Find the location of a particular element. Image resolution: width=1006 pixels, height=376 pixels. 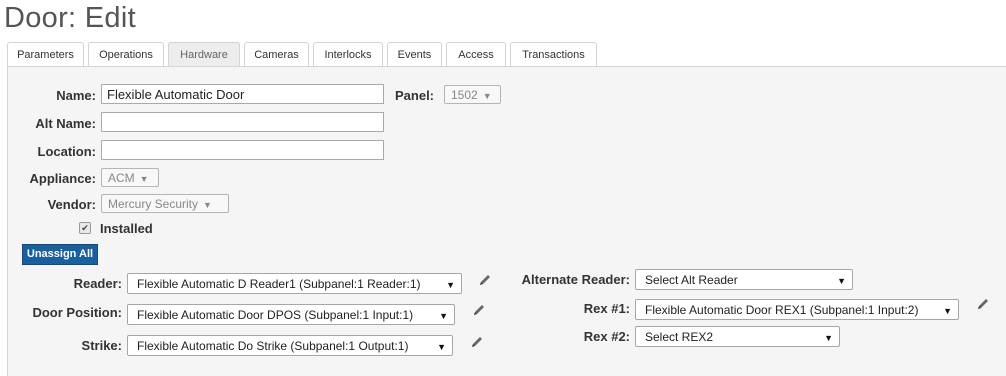

rex2-select: Select REX2 ▼ is located at coordinates (737, 336).